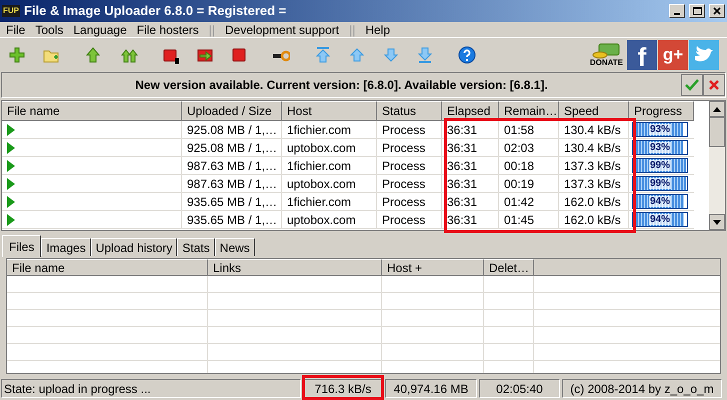 This screenshot has height=400, width=727. Describe the element at coordinates (155, 11) in the screenshot. I see `window-title: File & Image Uploader 6.8.0 = Registered =` at that location.